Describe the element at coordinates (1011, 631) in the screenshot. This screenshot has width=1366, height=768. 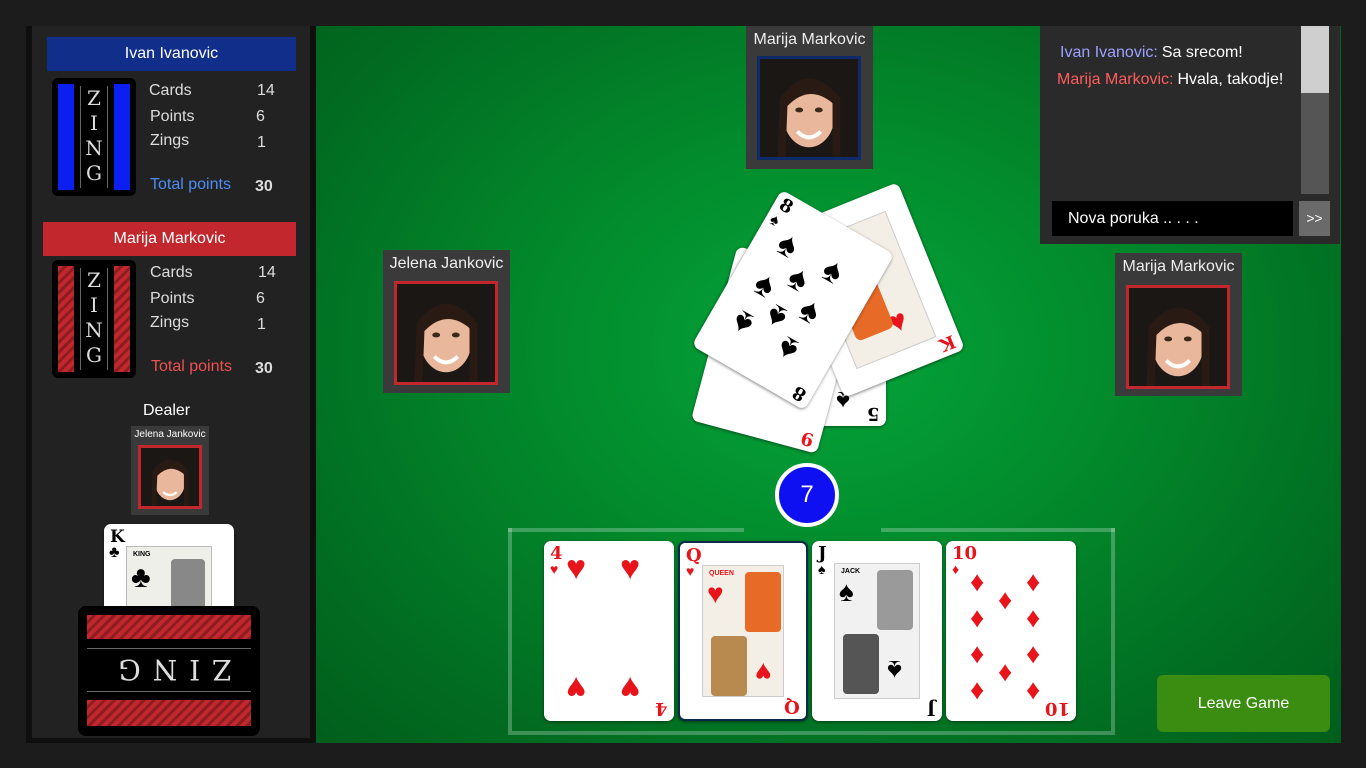
I see `hand-card-10-diamonds: 10 ♦ ♦ ♦ ♦ ♦ ♦ ♦ ♦ ♦ ♦ ♦ 10` at that location.